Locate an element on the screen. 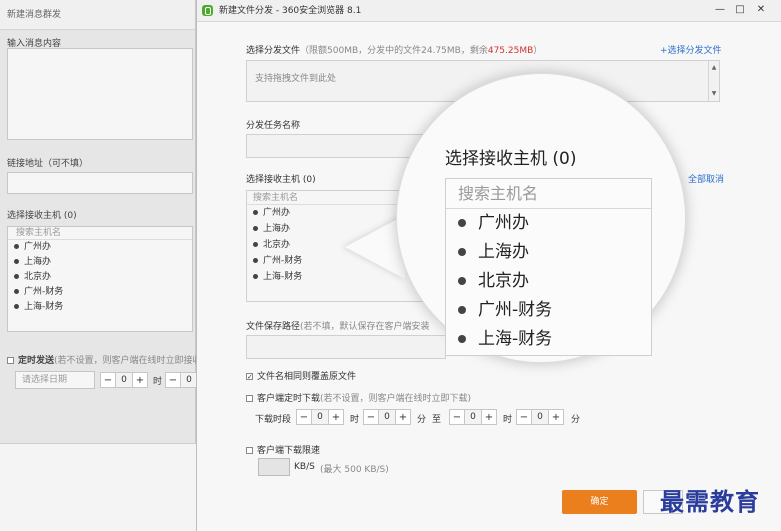  task-name-label: 分发任务名称 is located at coordinates (273, 126).